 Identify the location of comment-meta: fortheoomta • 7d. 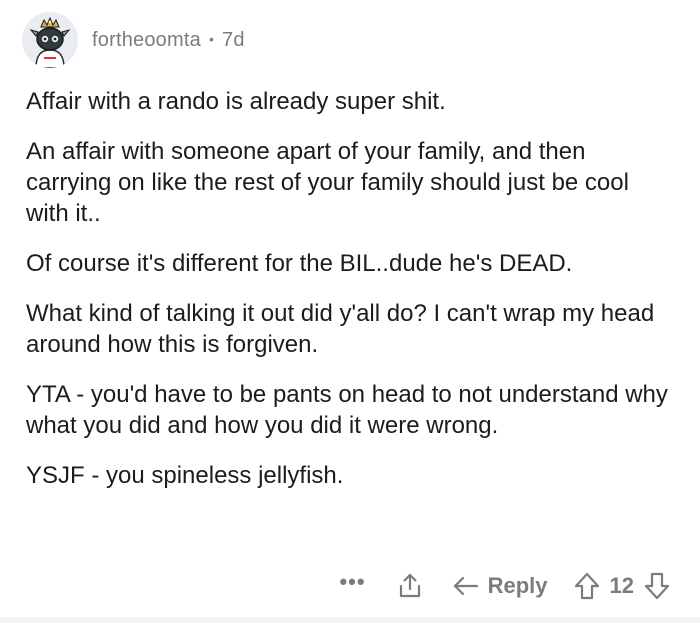
(168, 40).